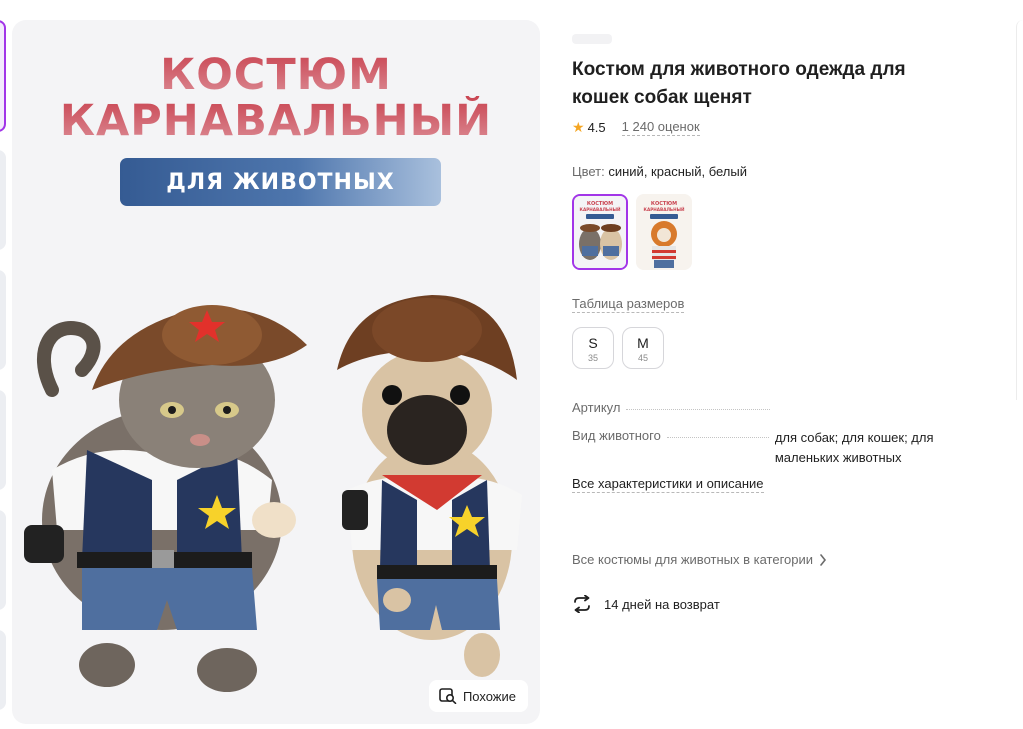  Describe the element at coordinates (276, 75) in the screenshot. I see `banner-title-line1: КОСТЮМ` at that location.